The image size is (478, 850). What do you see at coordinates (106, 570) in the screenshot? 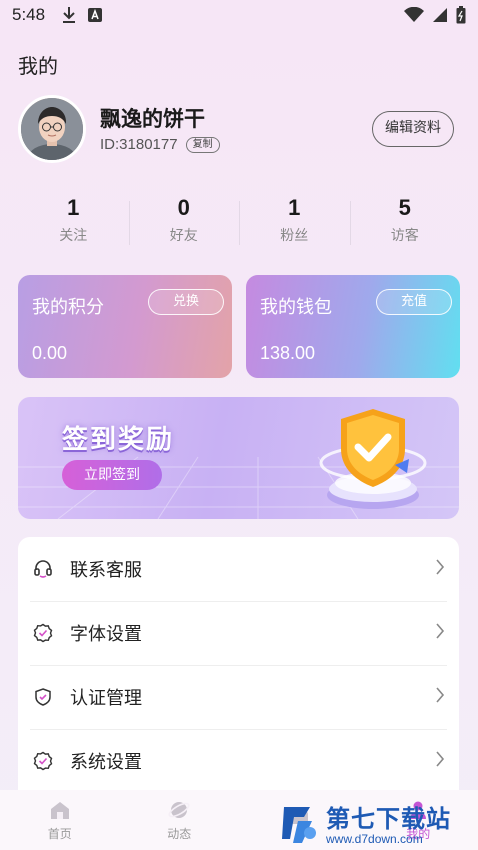
I see `menu-label: 联系客服` at bounding box center [106, 570].